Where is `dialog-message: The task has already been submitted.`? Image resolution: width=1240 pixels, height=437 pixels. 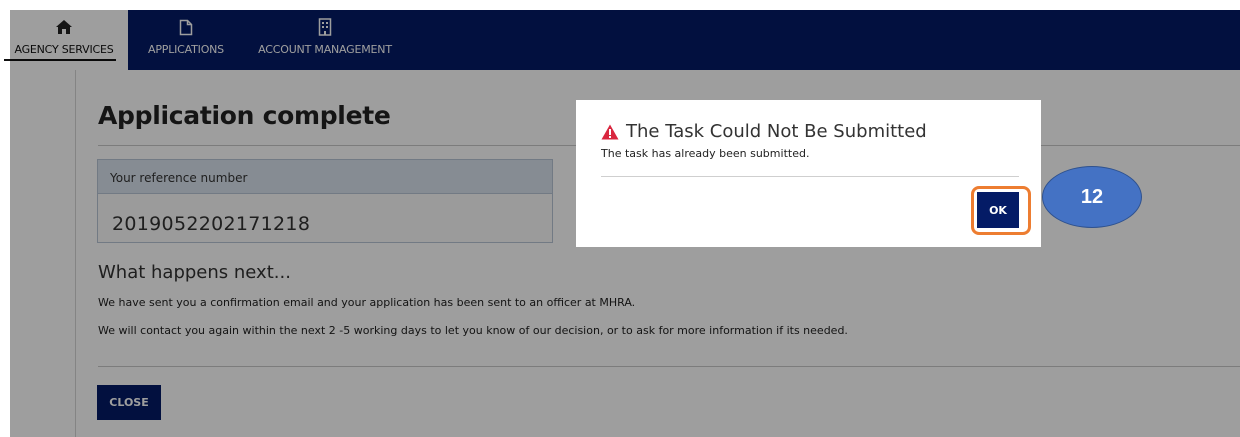
dialog-message: The task has already been submitted. is located at coordinates (705, 153).